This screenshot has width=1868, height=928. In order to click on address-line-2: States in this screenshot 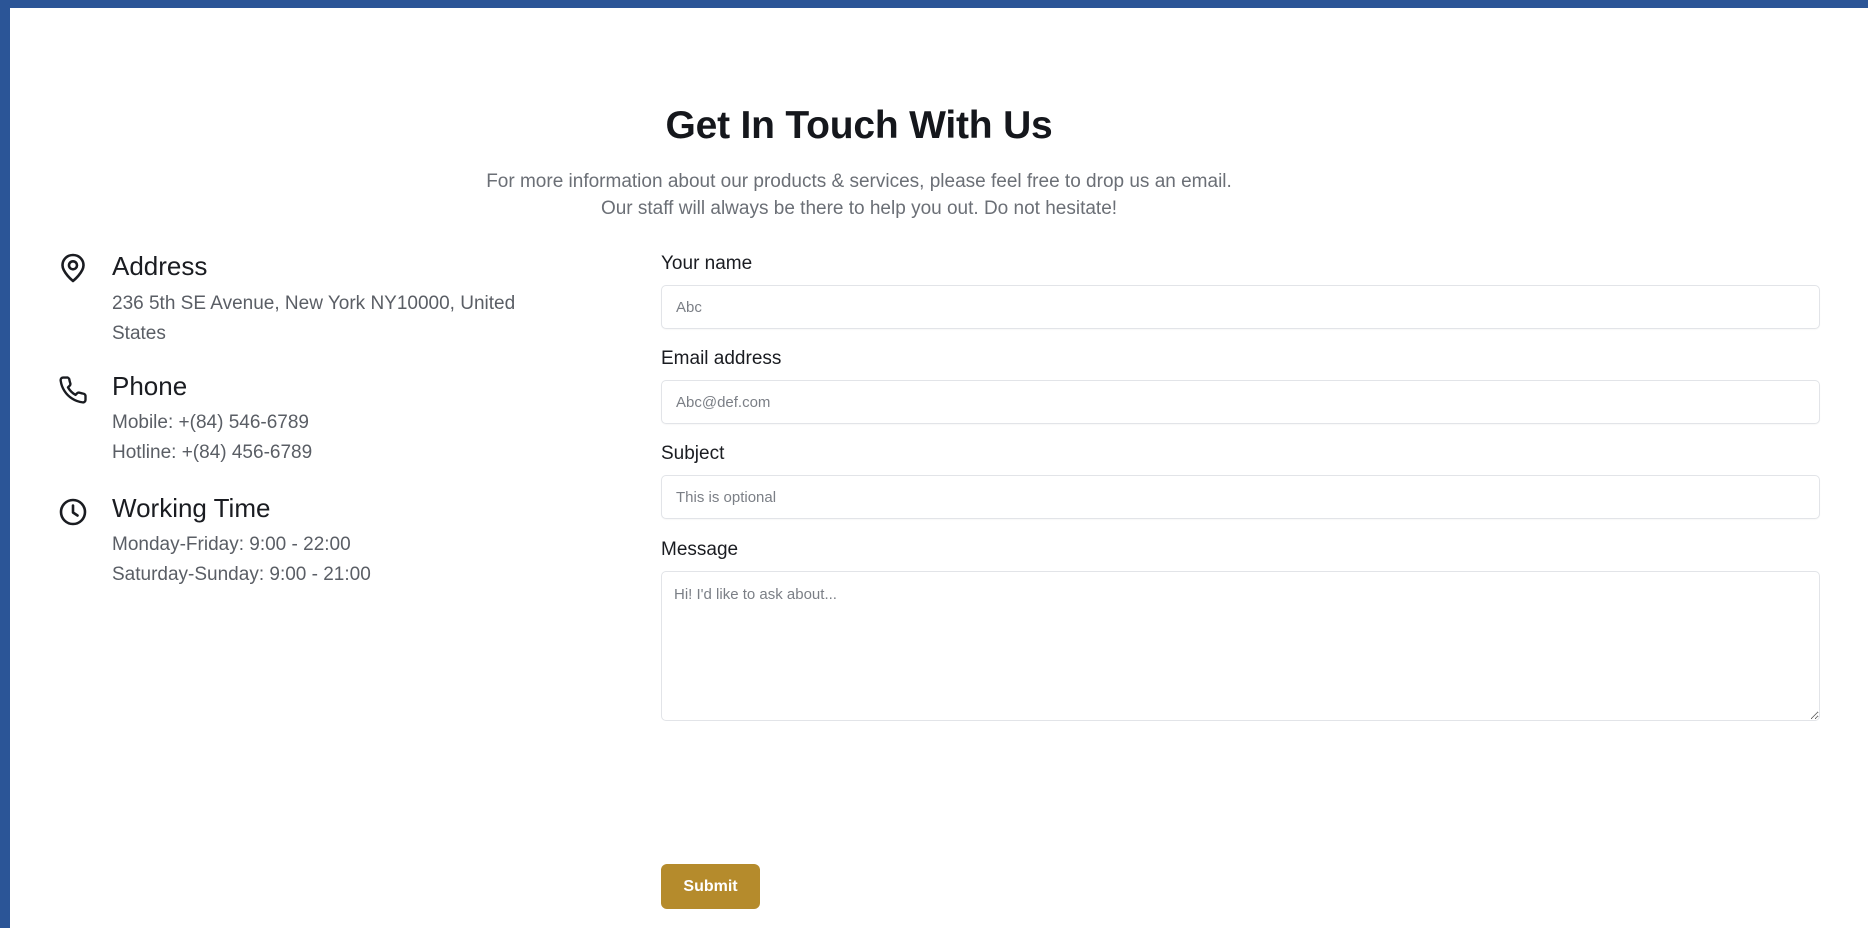, I will do `click(139, 333)`.